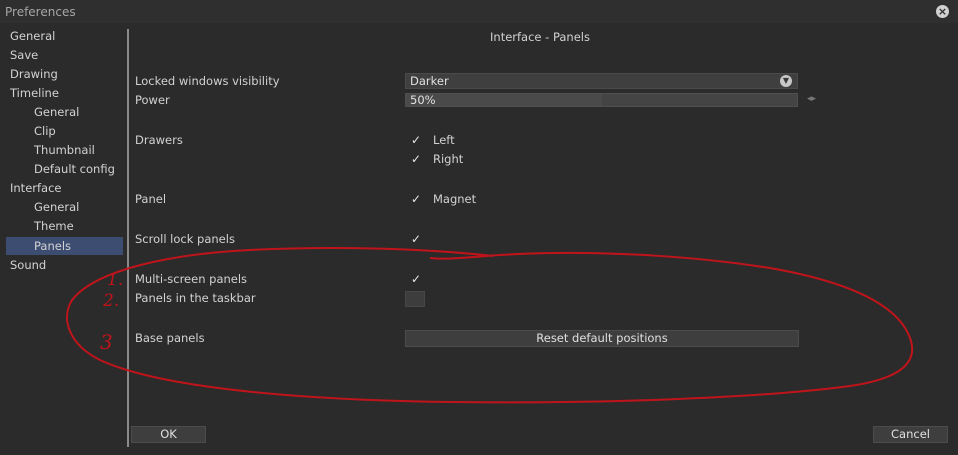 The image size is (958, 455). What do you see at coordinates (429, 81) in the screenshot?
I see `dropdown-value: Darker` at bounding box center [429, 81].